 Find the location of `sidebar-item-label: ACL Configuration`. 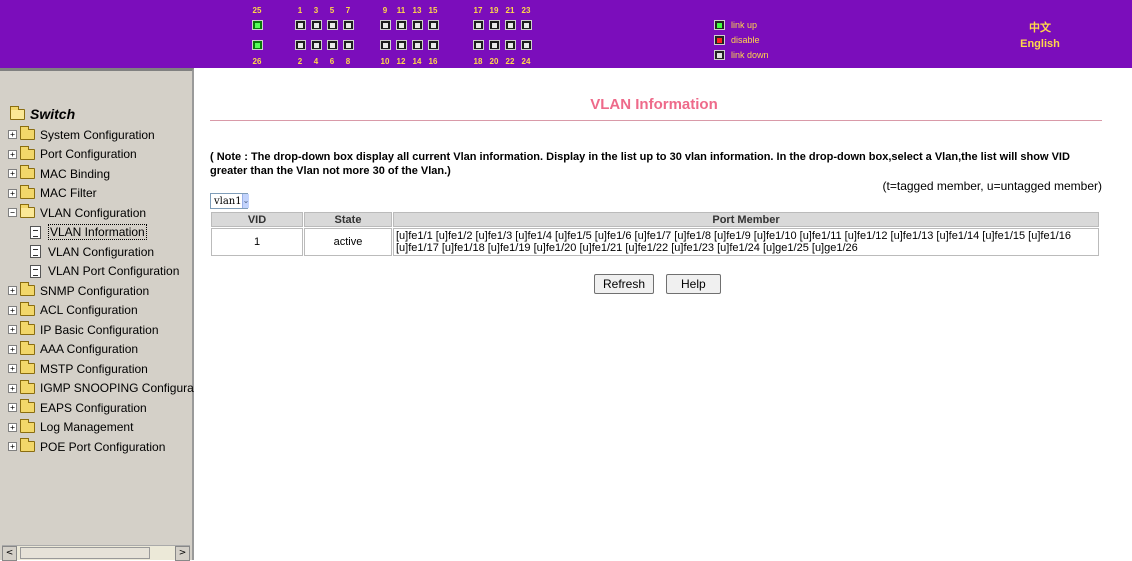

sidebar-item-label: ACL Configuration is located at coordinates (89, 310).